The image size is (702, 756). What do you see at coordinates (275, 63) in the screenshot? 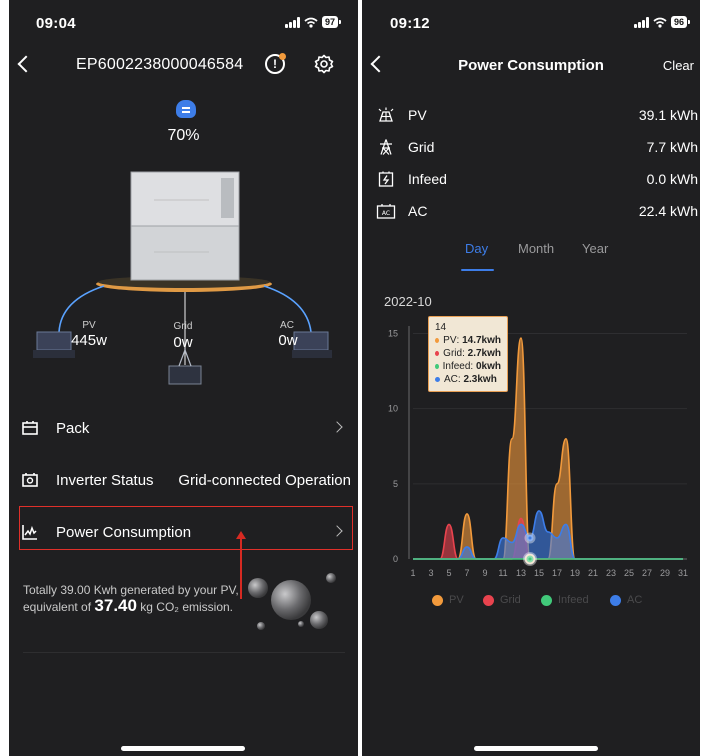
I see `alert-icon: !` at bounding box center [275, 63].